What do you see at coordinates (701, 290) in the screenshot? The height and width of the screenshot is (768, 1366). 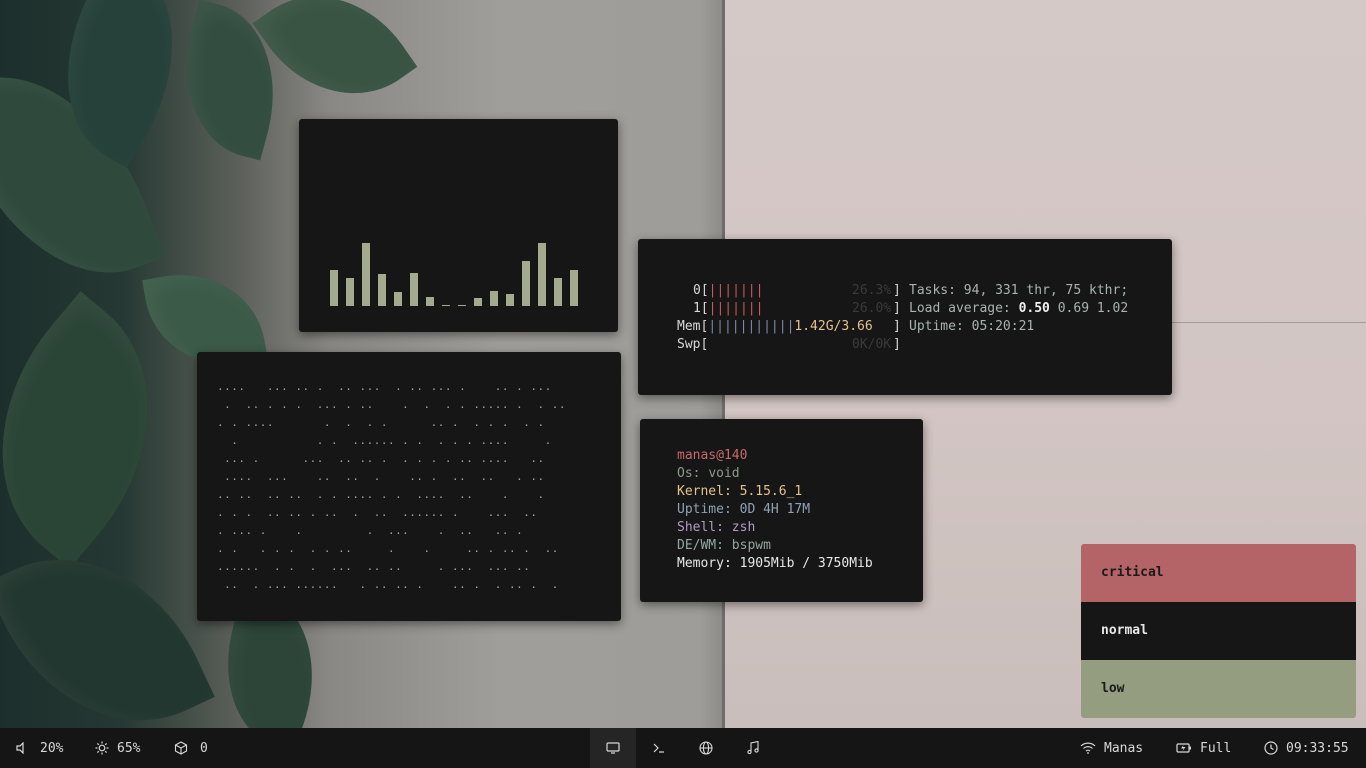 I see `cpu0-label: 0[` at bounding box center [701, 290].